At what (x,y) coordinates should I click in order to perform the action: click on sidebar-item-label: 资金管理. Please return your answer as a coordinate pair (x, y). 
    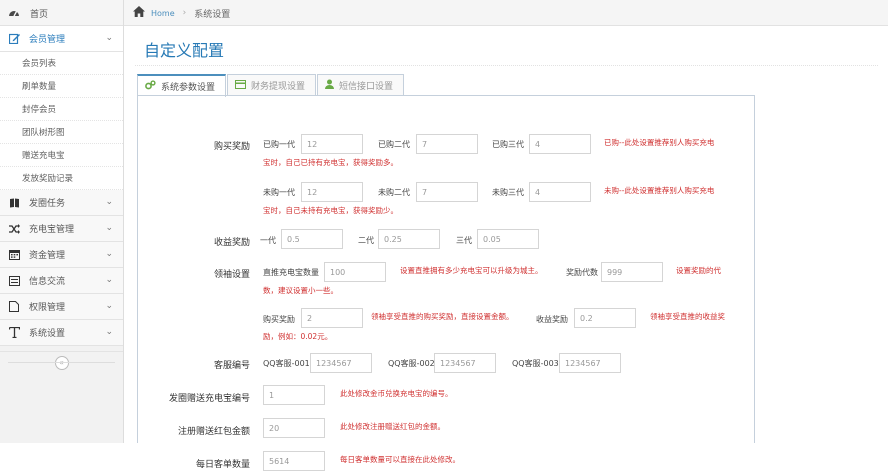
    Looking at the image, I should click on (47, 256).